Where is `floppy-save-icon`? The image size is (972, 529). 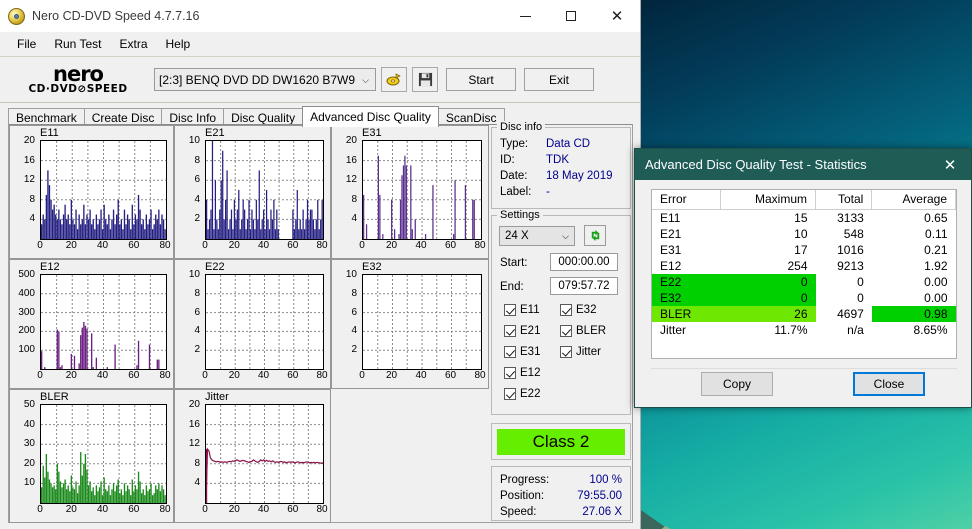
floppy-save-icon is located at coordinates (425, 79).